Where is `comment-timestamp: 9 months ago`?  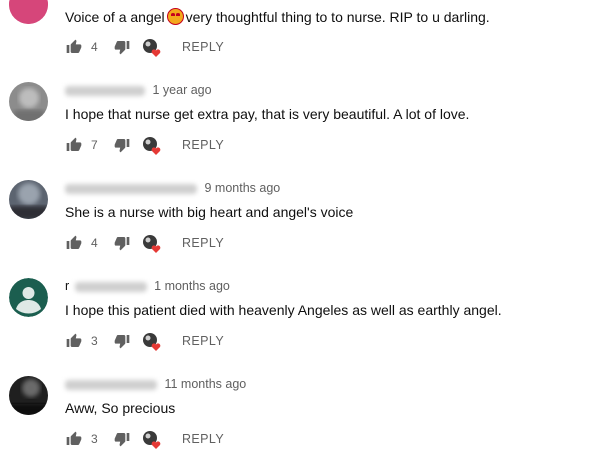
comment-timestamp: 9 months ago is located at coordinates (242, 188).